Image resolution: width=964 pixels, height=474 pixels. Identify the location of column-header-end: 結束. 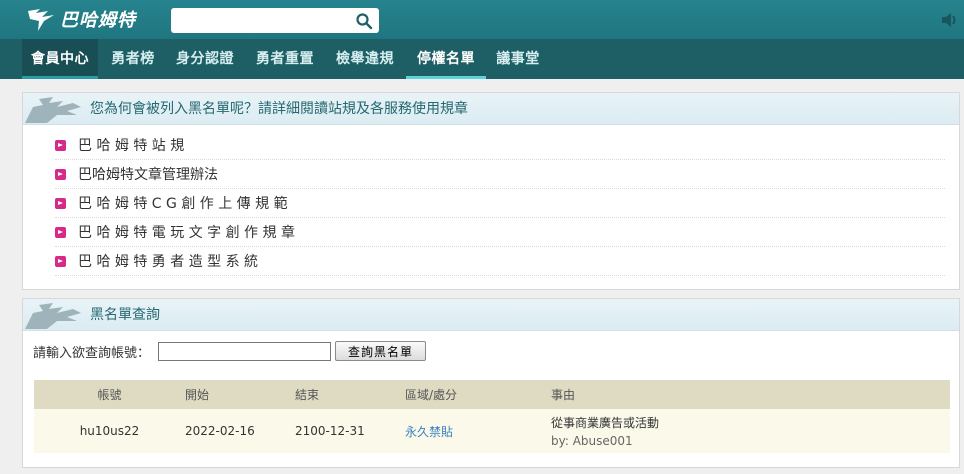
(350, 394).